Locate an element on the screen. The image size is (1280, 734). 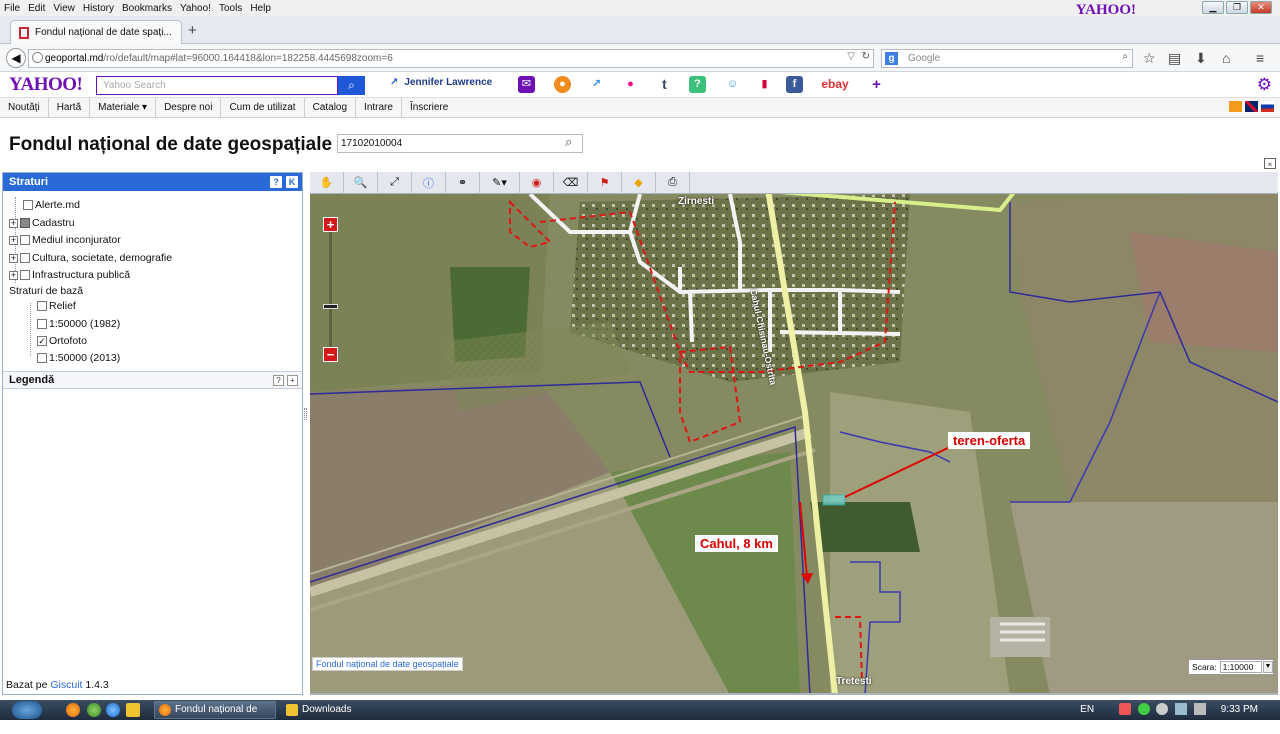
yahoo-search-button: ⌕ is located at coordinates (351, 85).